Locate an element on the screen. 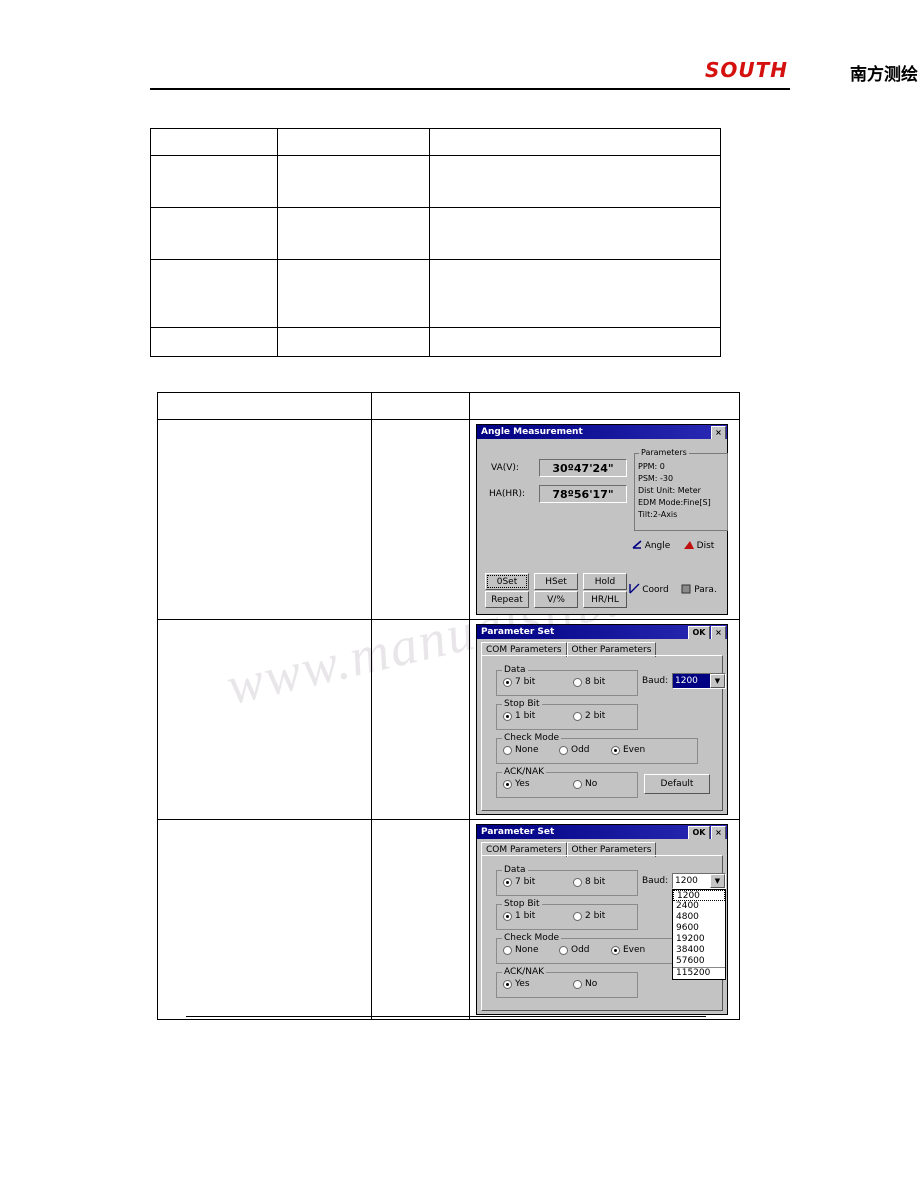  ha-label: HA(HR): is located at coordinates (507, 494).